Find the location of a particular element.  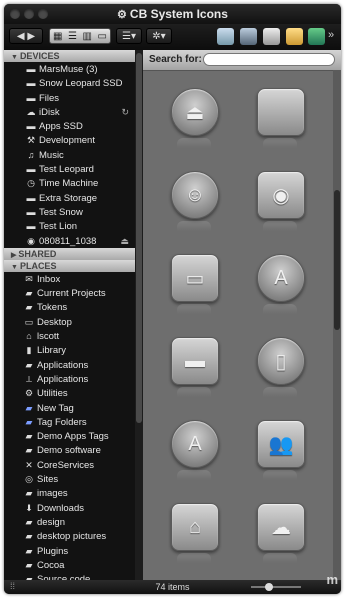

watermark-logo: m is located at coordinates (332, 579).